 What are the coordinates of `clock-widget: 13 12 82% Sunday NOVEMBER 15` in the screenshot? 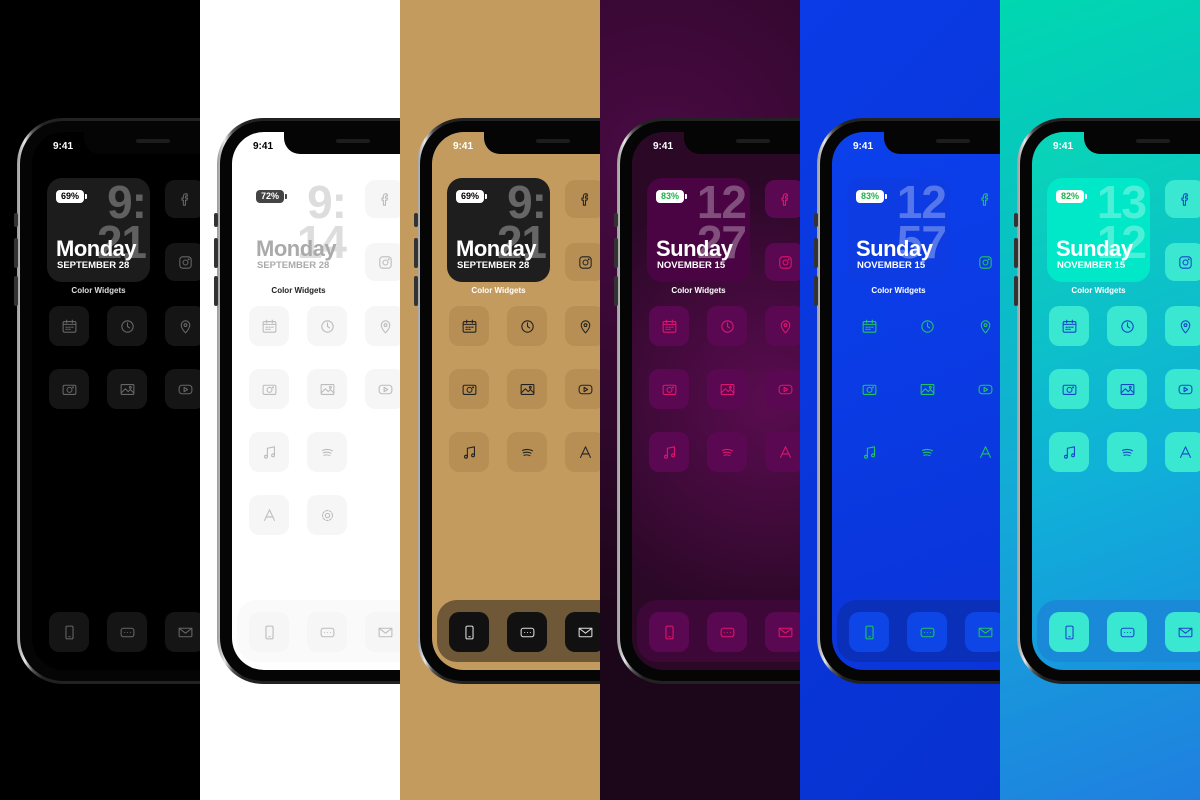 It's located at (1098, 230).